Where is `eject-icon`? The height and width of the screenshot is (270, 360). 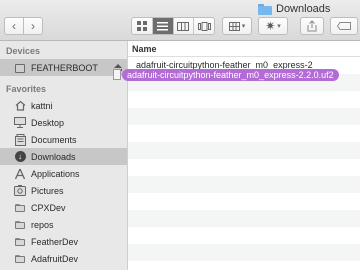
eject-icon is located at coordinates (118, 66).